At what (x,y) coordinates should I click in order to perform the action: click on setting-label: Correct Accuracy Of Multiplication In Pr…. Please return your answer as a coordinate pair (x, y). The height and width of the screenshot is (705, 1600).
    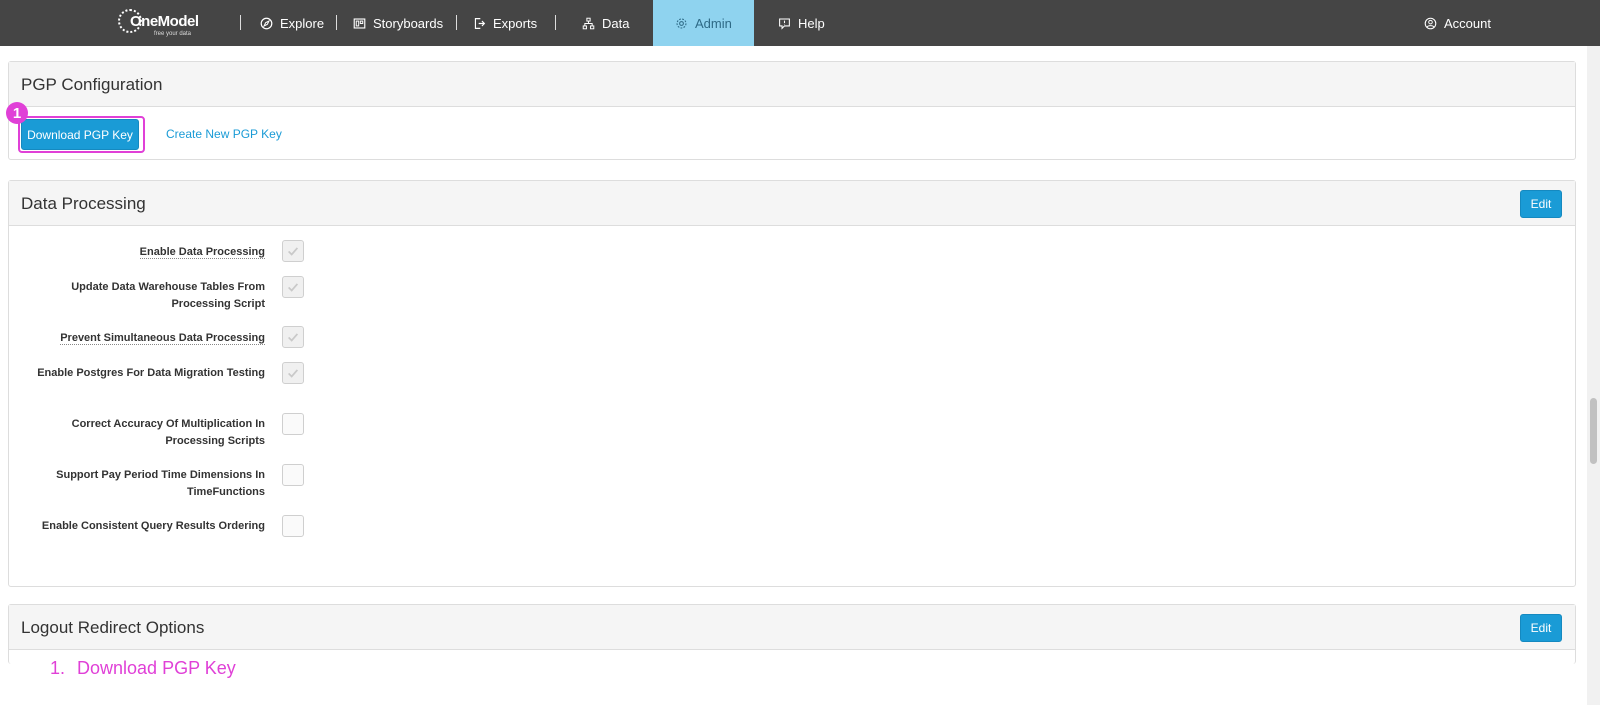
    Looking at the image, I should click on (168, 432).